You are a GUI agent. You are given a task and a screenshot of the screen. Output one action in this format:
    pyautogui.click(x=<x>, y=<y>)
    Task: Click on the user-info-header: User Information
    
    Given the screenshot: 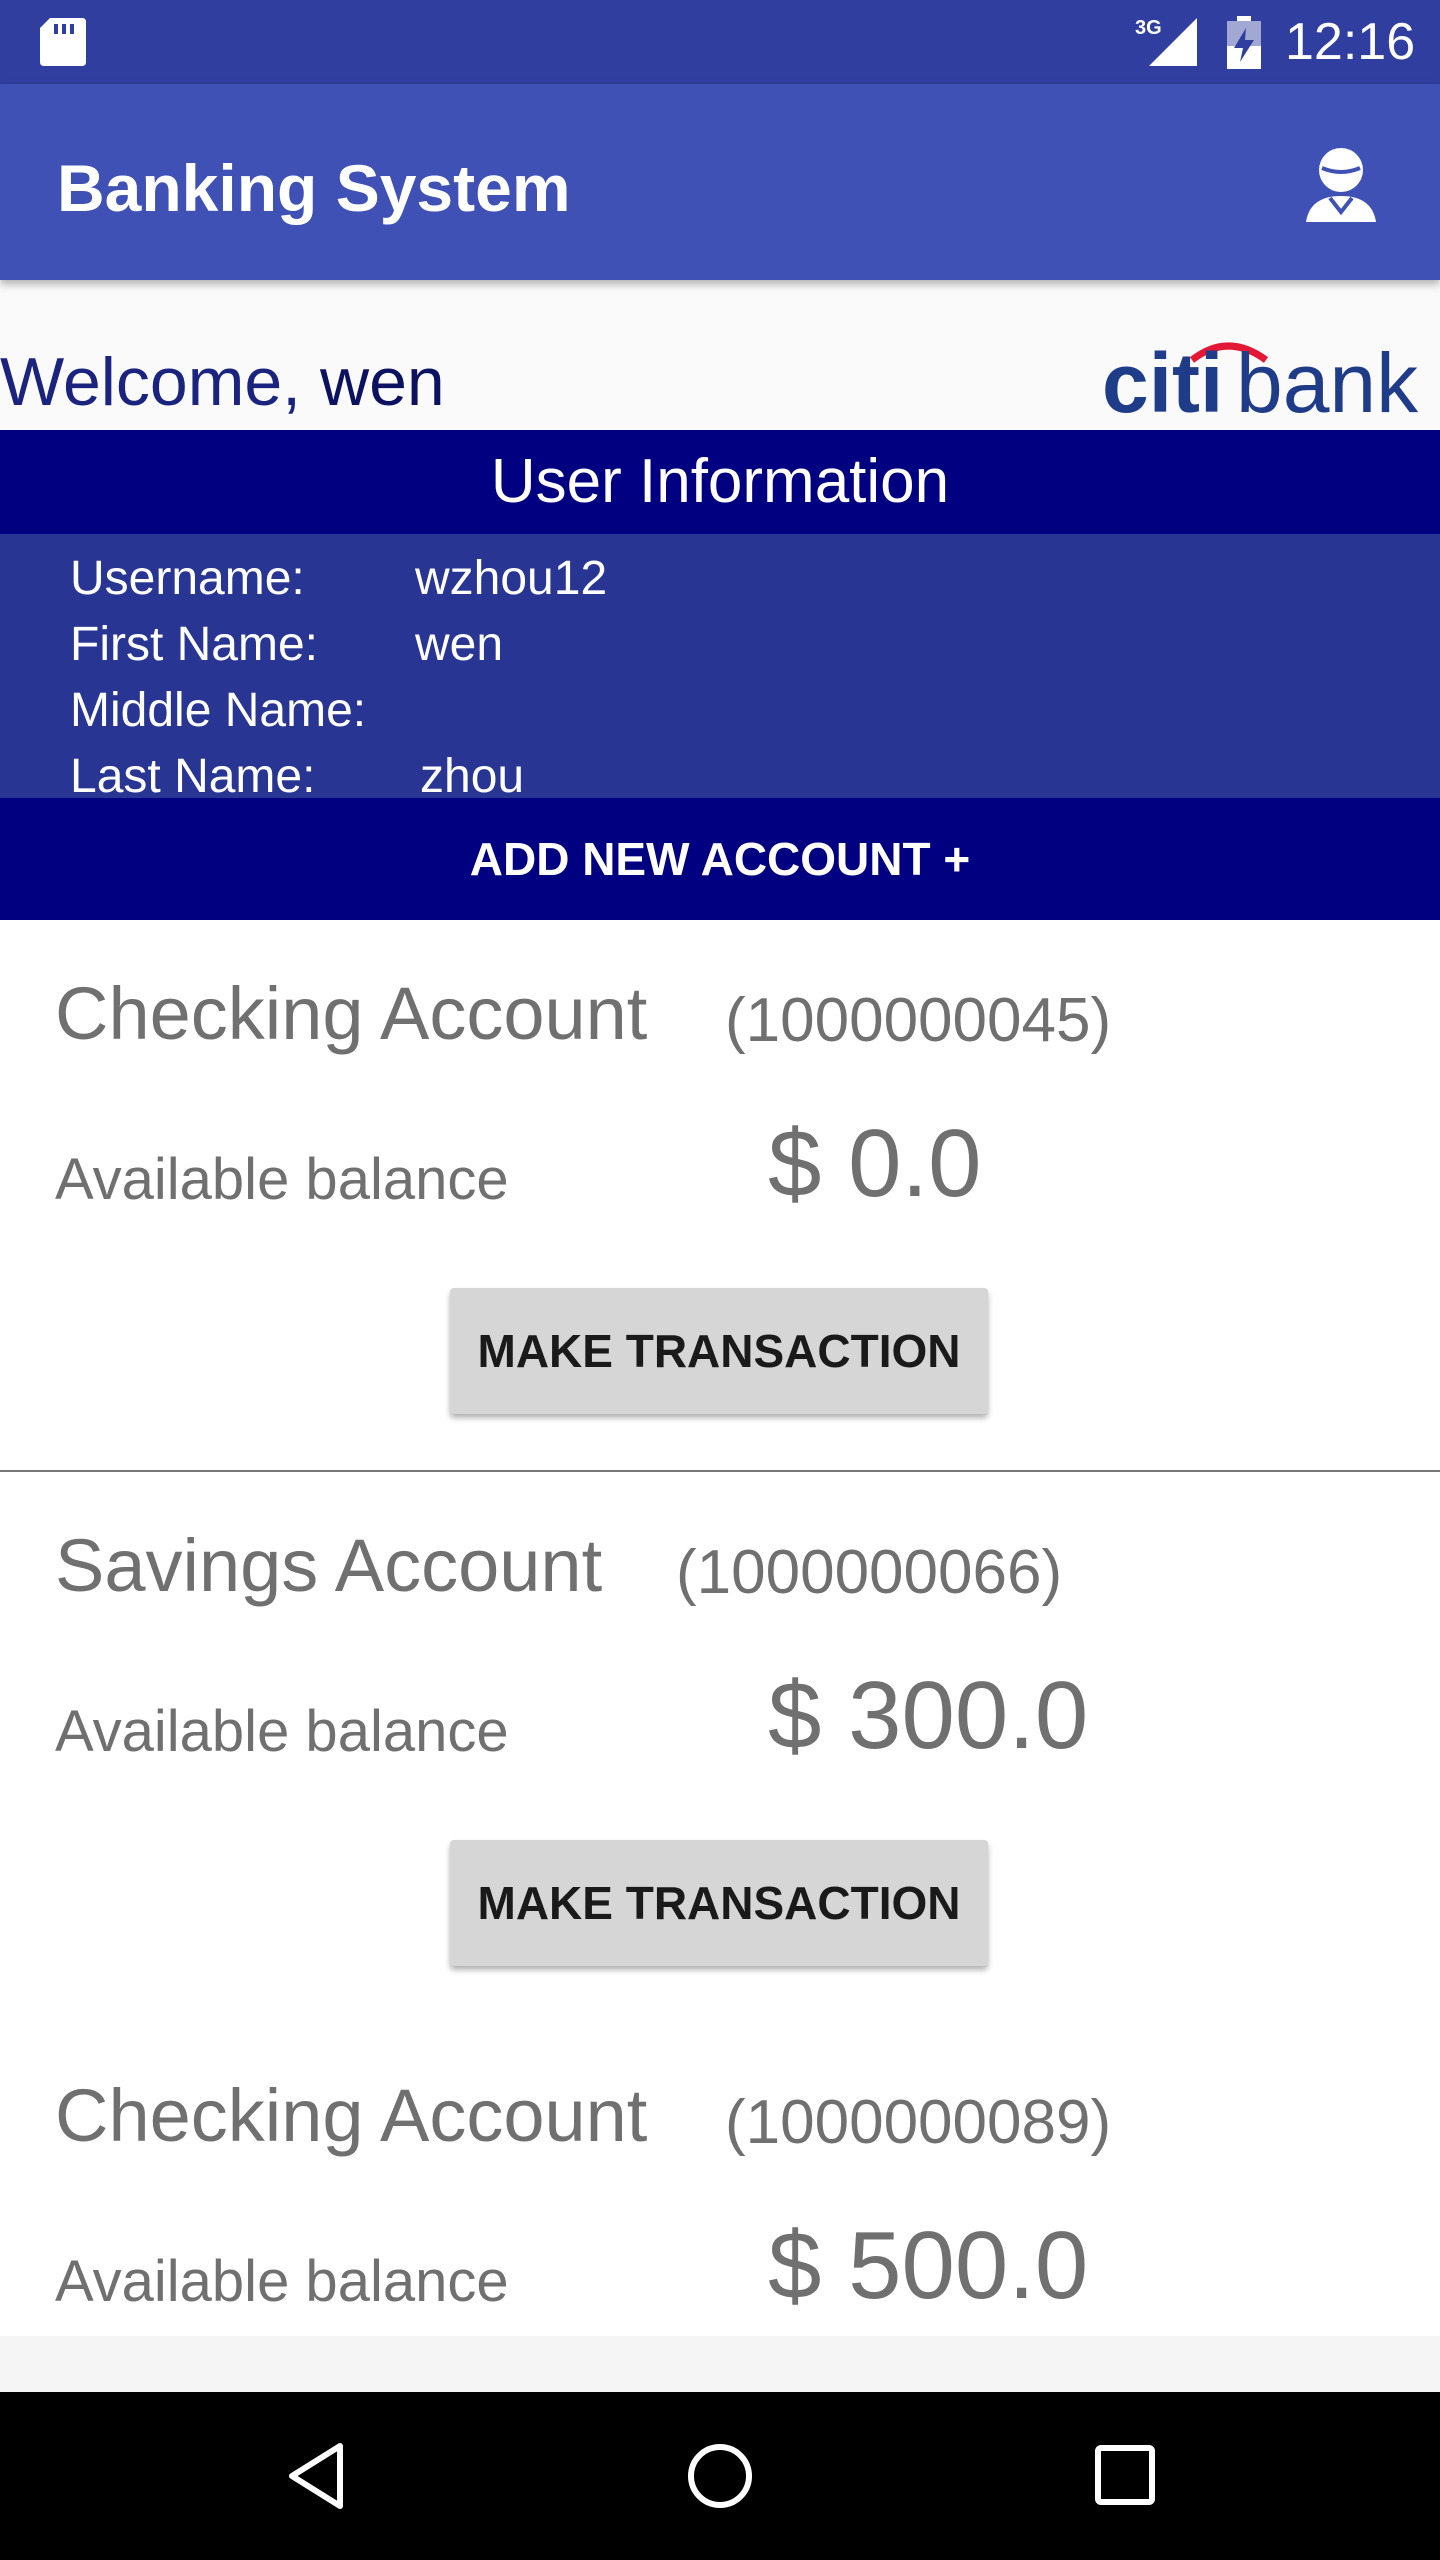 What is the action you would take?
    pyautogui.click(x=720, y=482)
    